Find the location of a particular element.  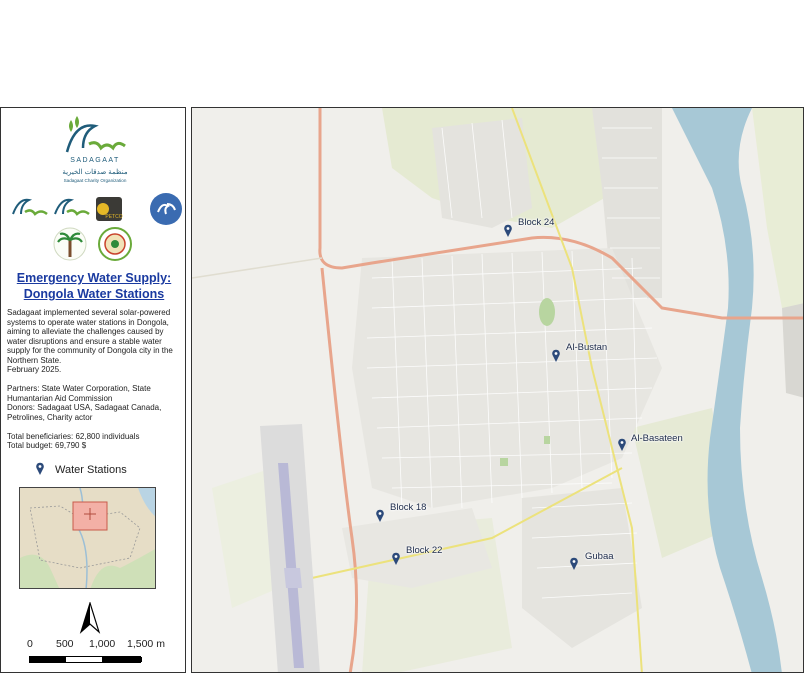

legend-water-stations: Water Stations is located at coordinates (81, 470).